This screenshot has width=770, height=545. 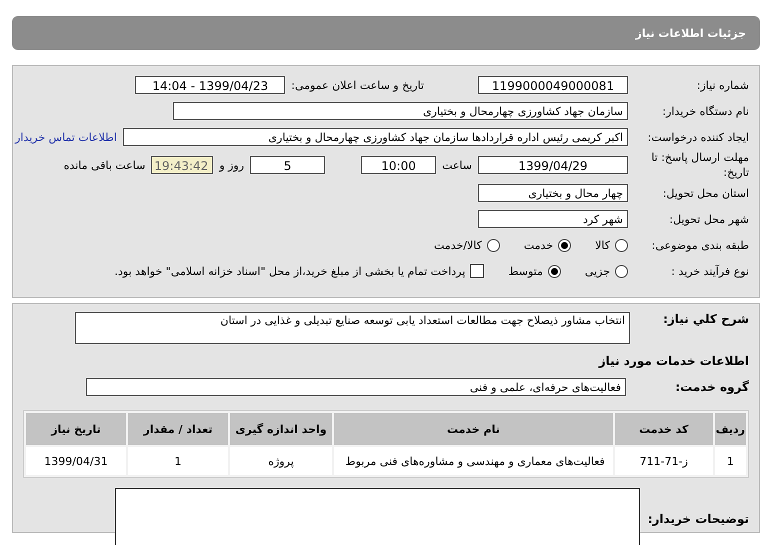 I want to click on field-label: استان محل تحویل:, so click(x=705, y=193).